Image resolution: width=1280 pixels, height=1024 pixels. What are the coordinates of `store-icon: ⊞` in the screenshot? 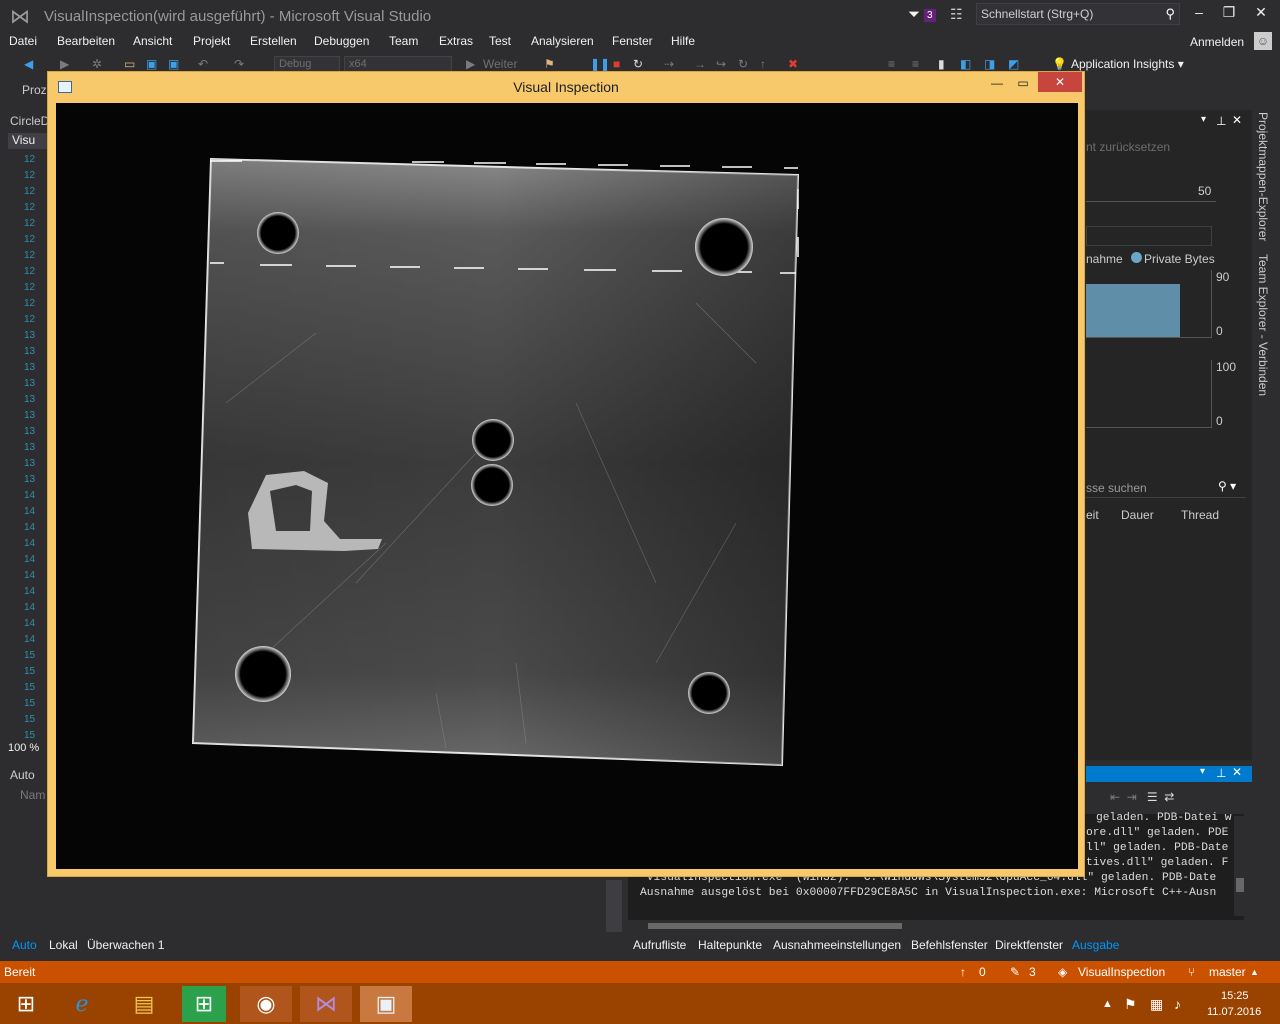 It's located at (204, 1004).